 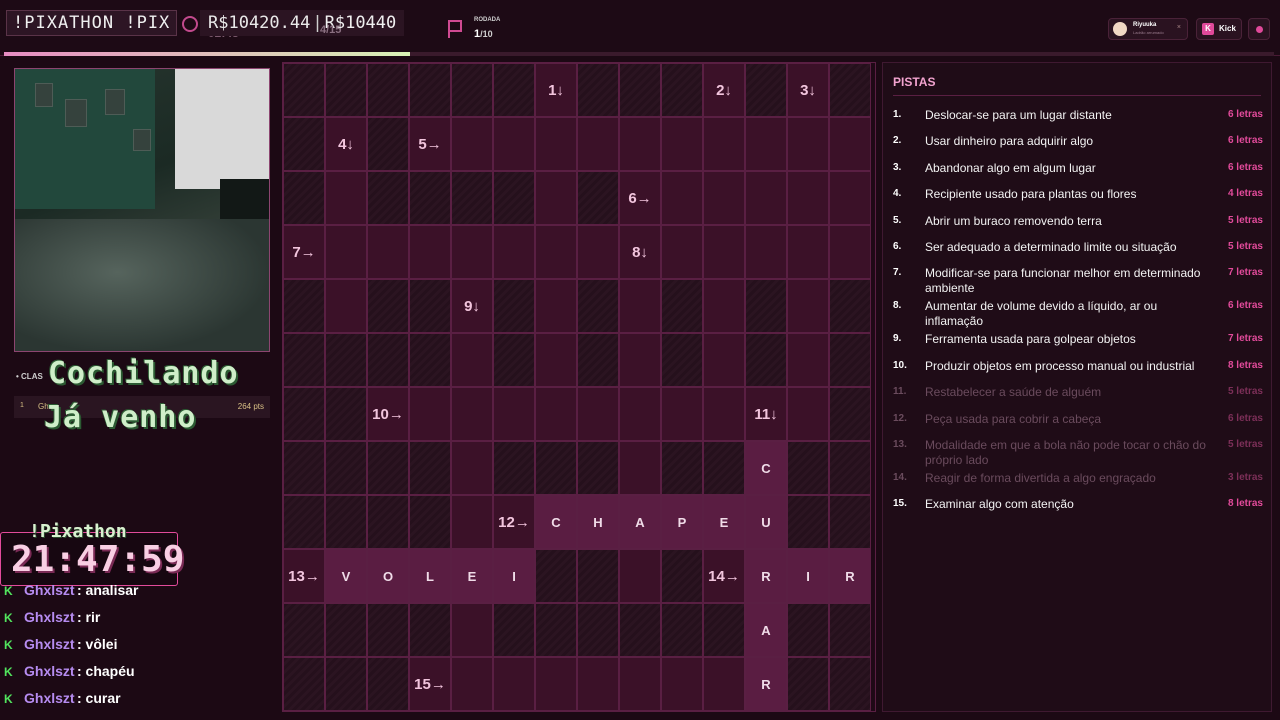 I want to click on grid-clue-number: 7→, so click(x=304, y=252).